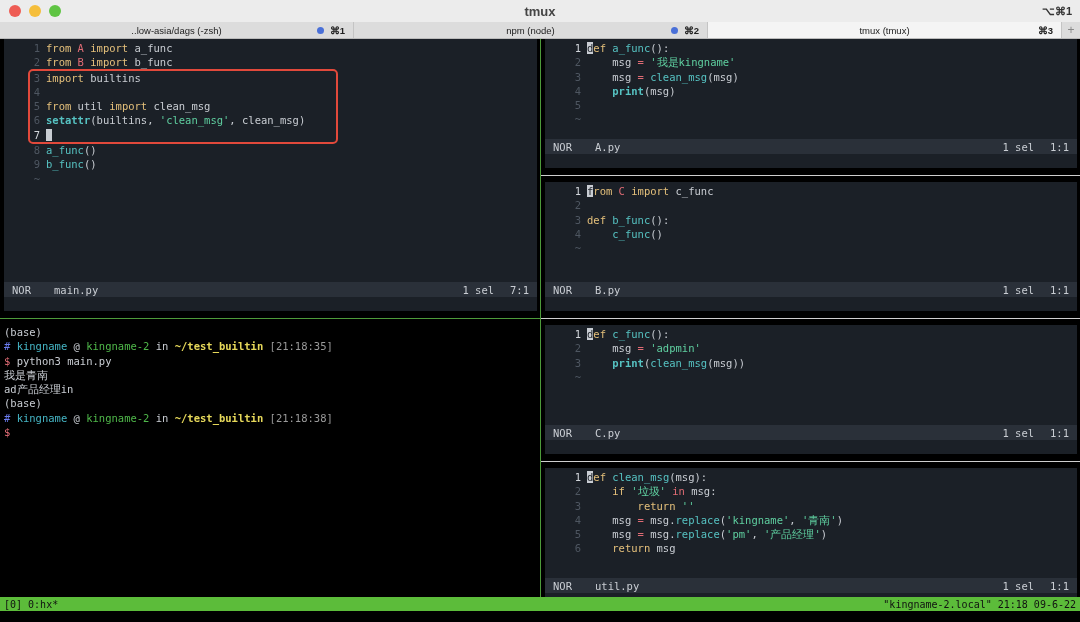  I want to click on code-line: print(msg), so click(643, 91).